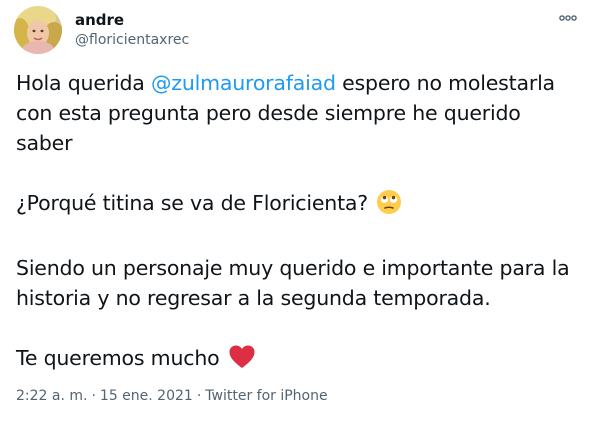  What do you see at coordinates (83, 83) in the screenshot?
I see `text-segment: Hola querida` at bounding box center [83, 83].